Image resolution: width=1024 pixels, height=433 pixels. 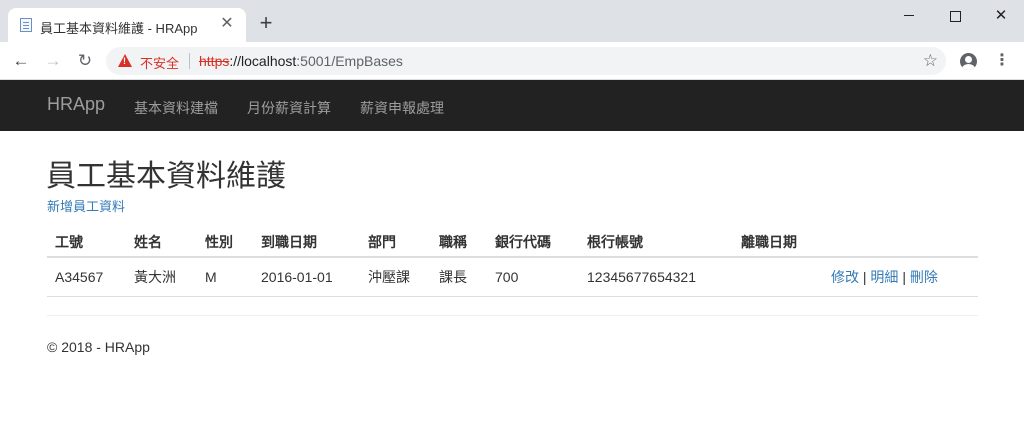 I want to click on cell-leave-date, so click(x=778, y=277).